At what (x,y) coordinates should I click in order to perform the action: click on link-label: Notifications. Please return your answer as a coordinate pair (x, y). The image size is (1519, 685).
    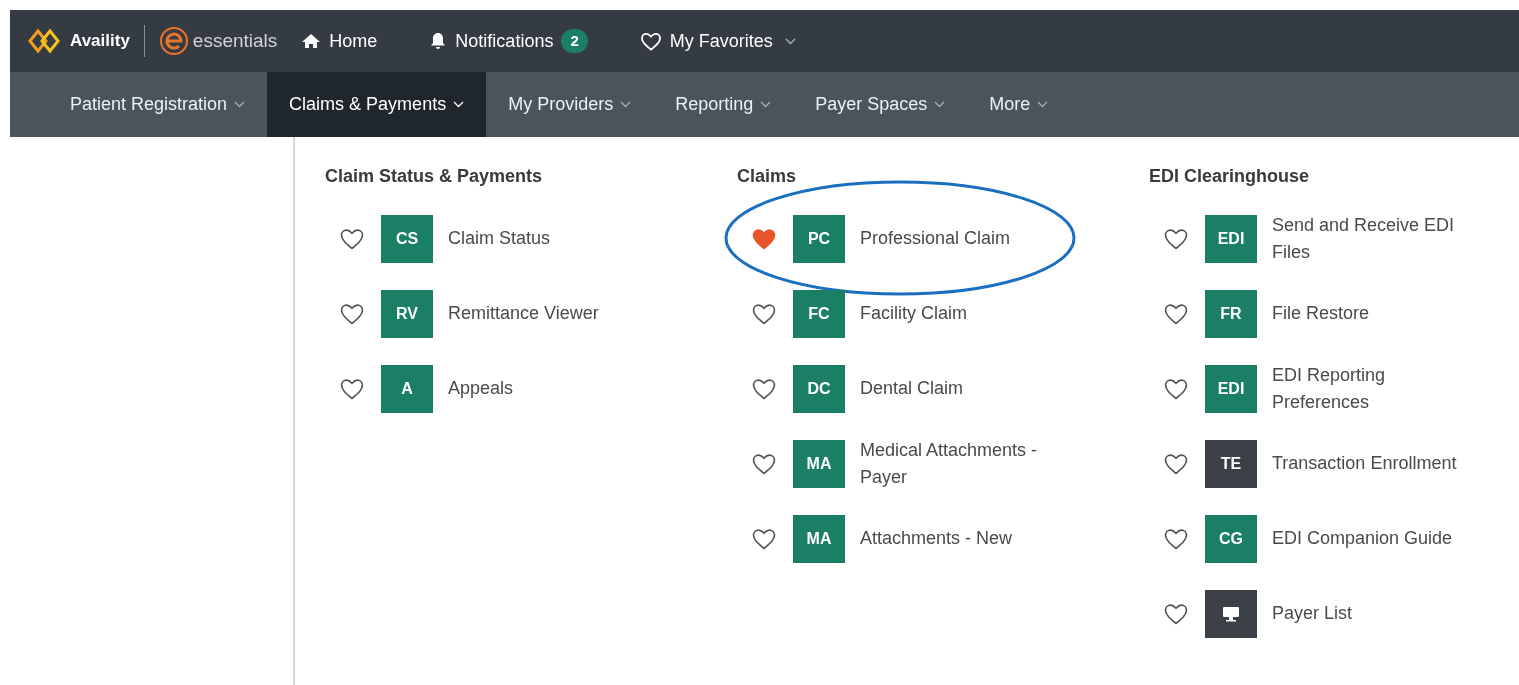
    Looking at the image, I should click on (504, 41).